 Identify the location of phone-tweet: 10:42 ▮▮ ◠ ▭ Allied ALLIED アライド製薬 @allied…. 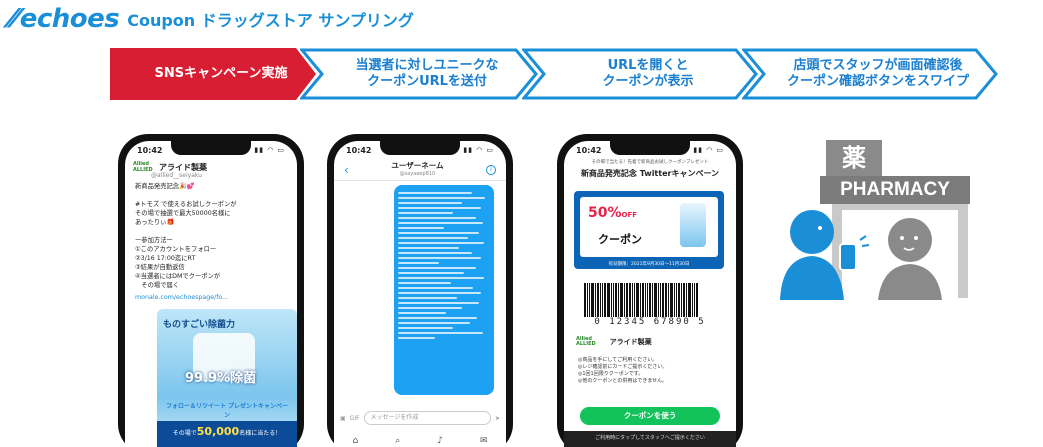
(211, 290).